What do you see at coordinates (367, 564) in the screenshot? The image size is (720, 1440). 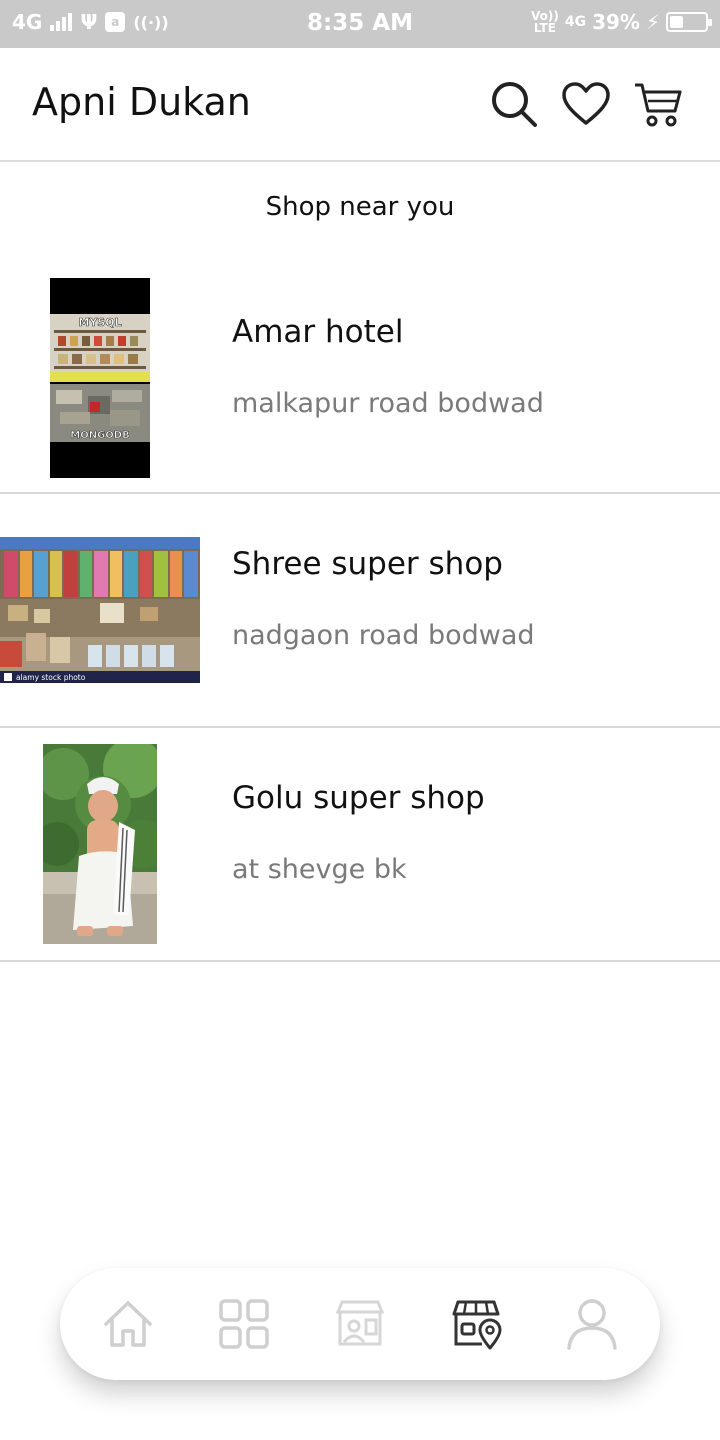 I see `shop-name: Shree super shop` at bounding box center [367, 564].